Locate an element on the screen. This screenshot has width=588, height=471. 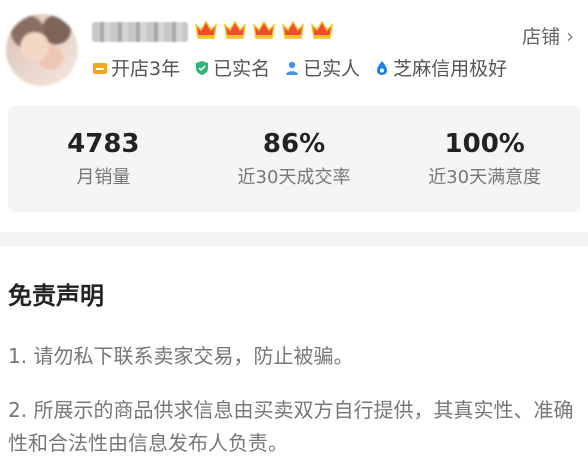
seller-level-crowns is located at coordinates (264, 30).